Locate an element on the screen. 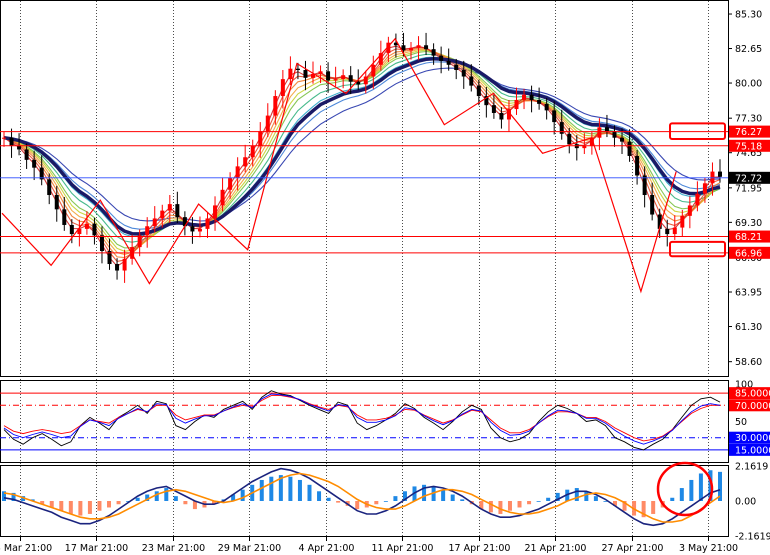 The width and height of the screenshot is (770, 555). osc-level-label: 85.0000 is located at coordinates (752, 394).